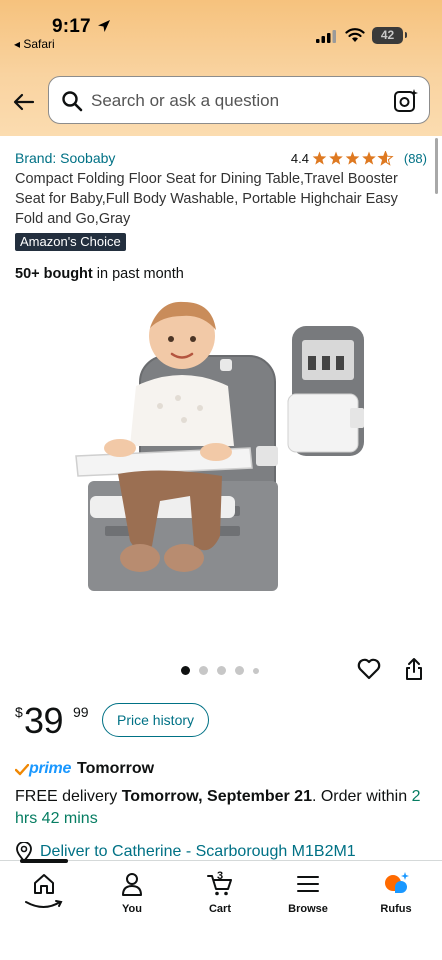  What do you see at coordinates (436, 166) in the screenshot?
I see `scrollbar` at bounding box center [436, 166].